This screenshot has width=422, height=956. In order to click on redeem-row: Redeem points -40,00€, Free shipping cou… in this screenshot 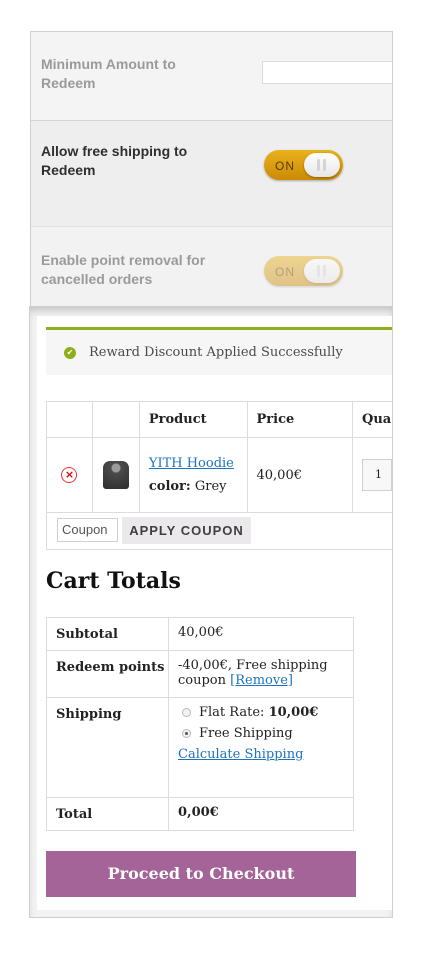, I will do `click(200, 674)`.